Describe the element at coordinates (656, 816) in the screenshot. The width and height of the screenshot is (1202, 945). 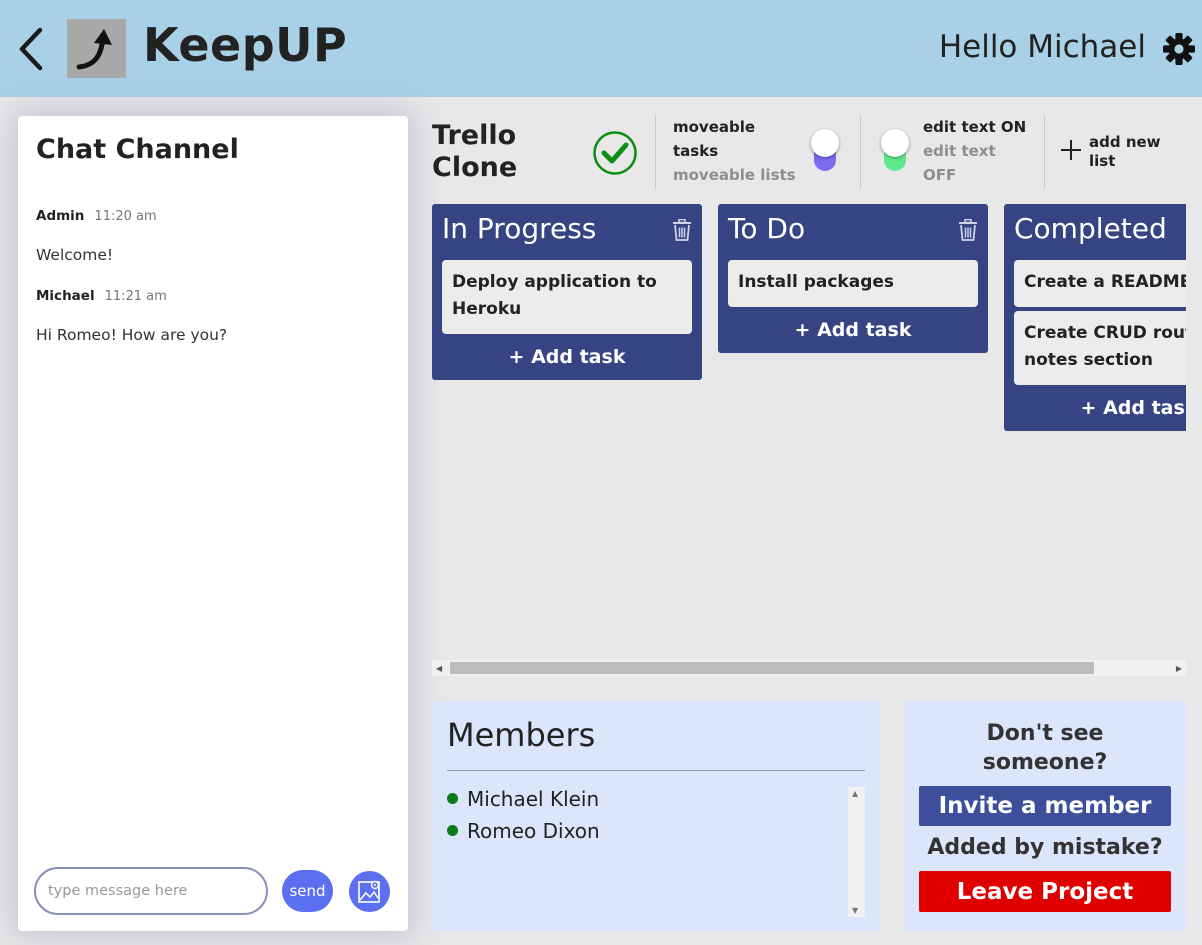
I see `members-panel: Members Michael Klein Romeo Dixon ▲ ▼` at that location.